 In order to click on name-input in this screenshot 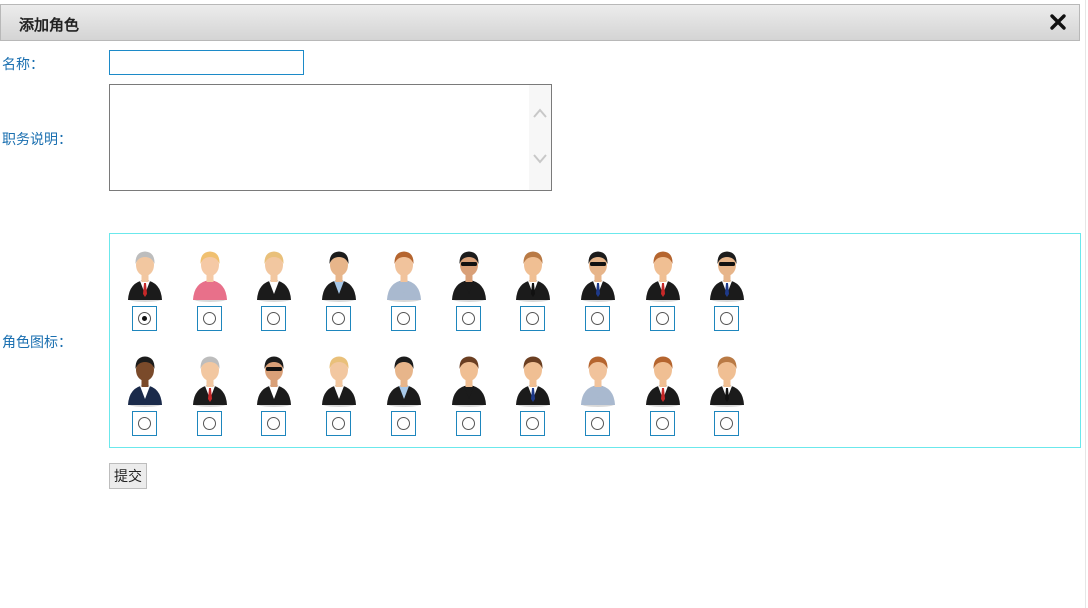, I will do `click(206, 62)`.